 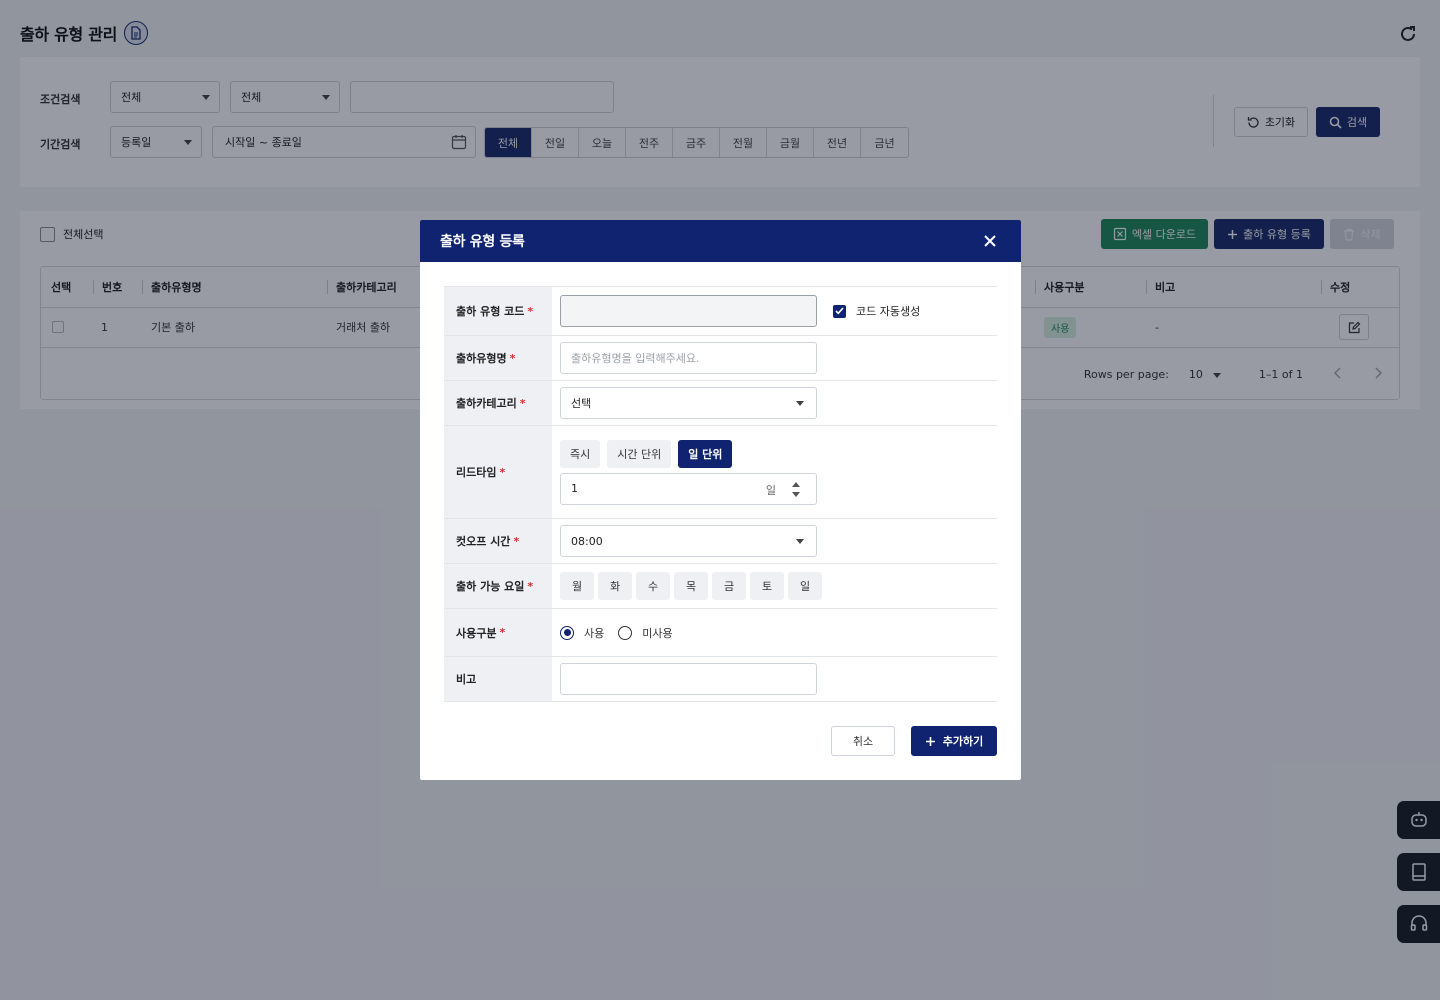 What do you see at coordinates (582, 633) in the screenshot?
I see `usage-radio: 사용` at bounding box center [582, 633].